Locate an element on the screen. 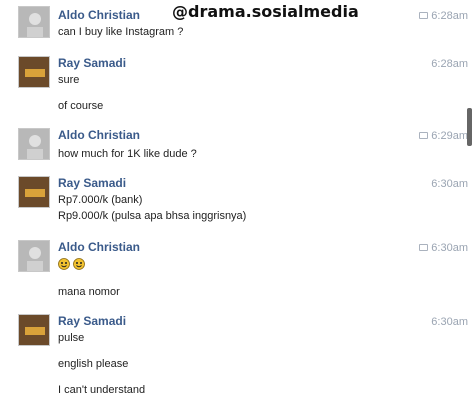 The width and height of the screenshot is (476, 403). message-line: I can't understand is located at coordinates (102, 390).